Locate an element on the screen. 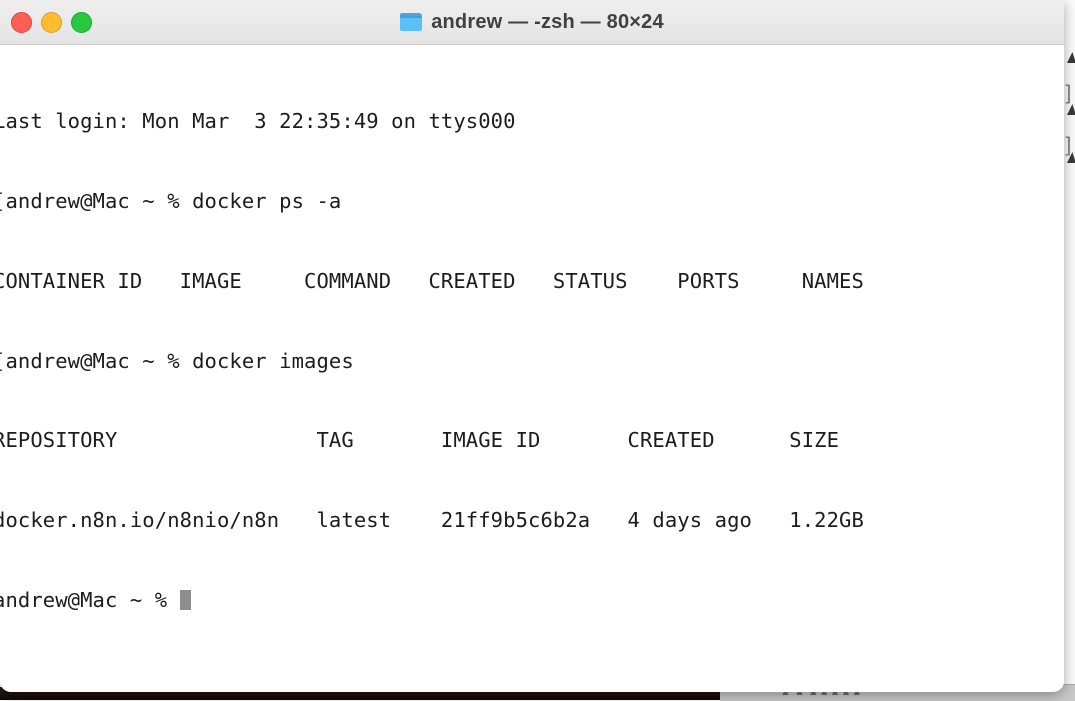 Image resolution: width=1075 pixels, height=701 pixels. text-cursor is located at coordinates (185, 599).